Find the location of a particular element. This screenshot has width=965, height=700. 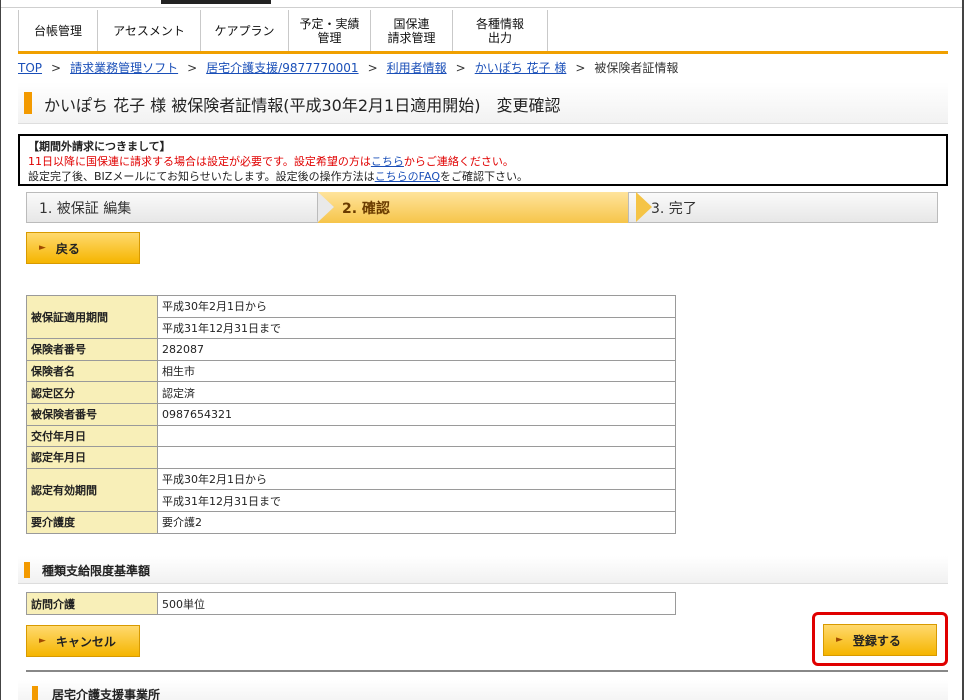

table-row: 認定有効期間 平成30年2月1日から is located at coordinates (351, 489).